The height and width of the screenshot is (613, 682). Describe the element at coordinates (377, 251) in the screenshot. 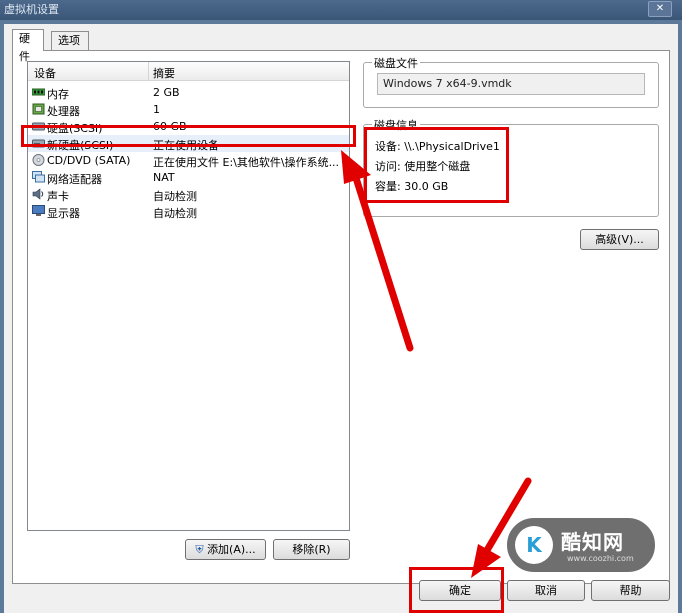

I see `arrow-to-device-row` at that location.